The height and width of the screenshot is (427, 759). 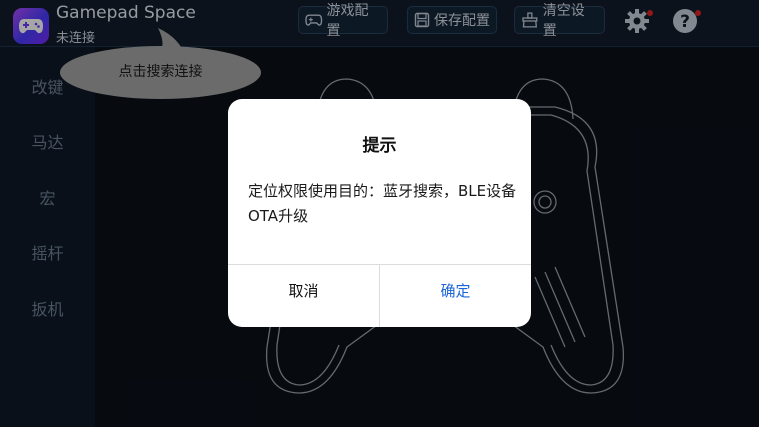 I want to click on dialog-title: 提示, so click(x=379, y=146).